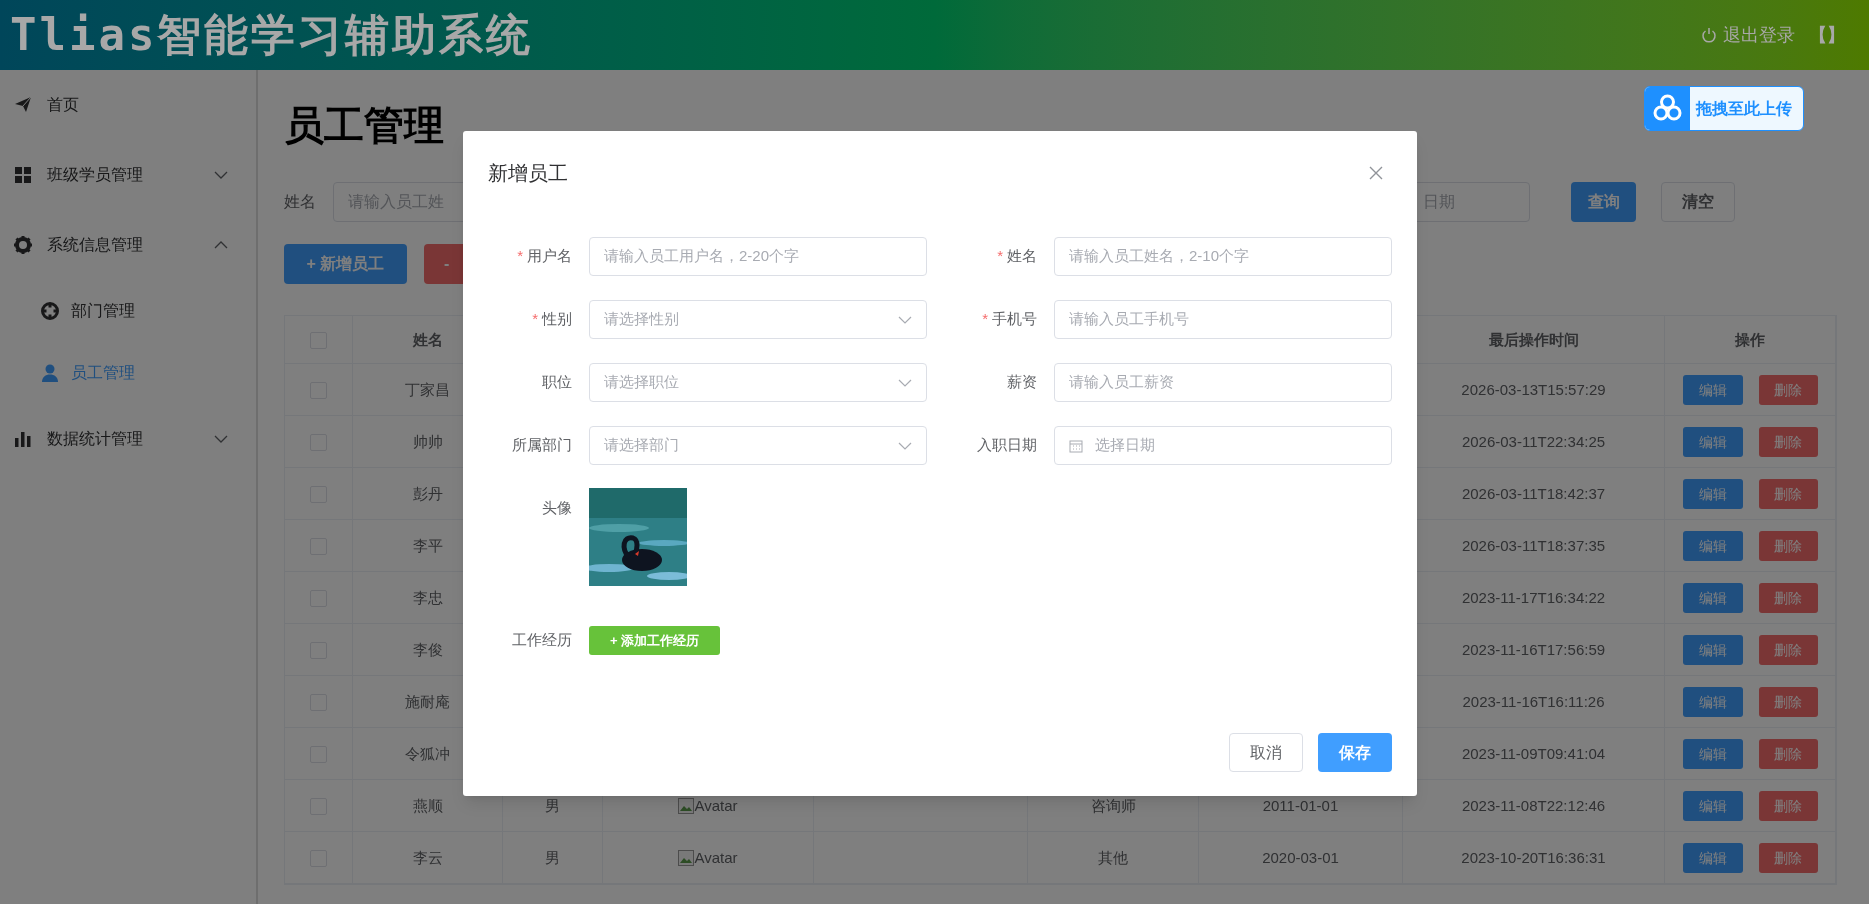 This screenshot has height=904, width=1869. What do you see at coordinates (1223, 256) in the screenshot?
I see `input-field: 请输入员工姓名，2-10个字` at bounding box center [1223, 256].